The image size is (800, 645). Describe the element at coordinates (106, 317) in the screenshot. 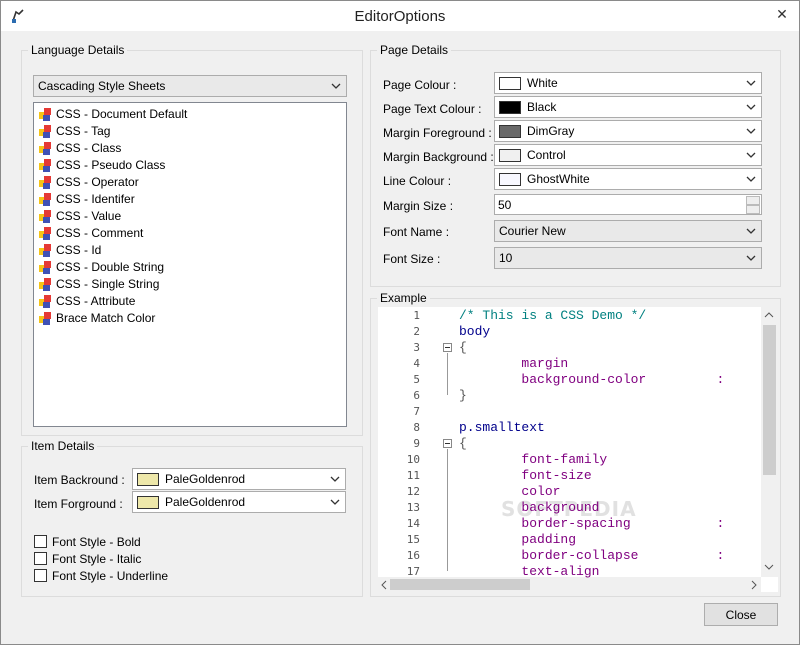

I see `list-item-label: Brace Match Color` at that location.